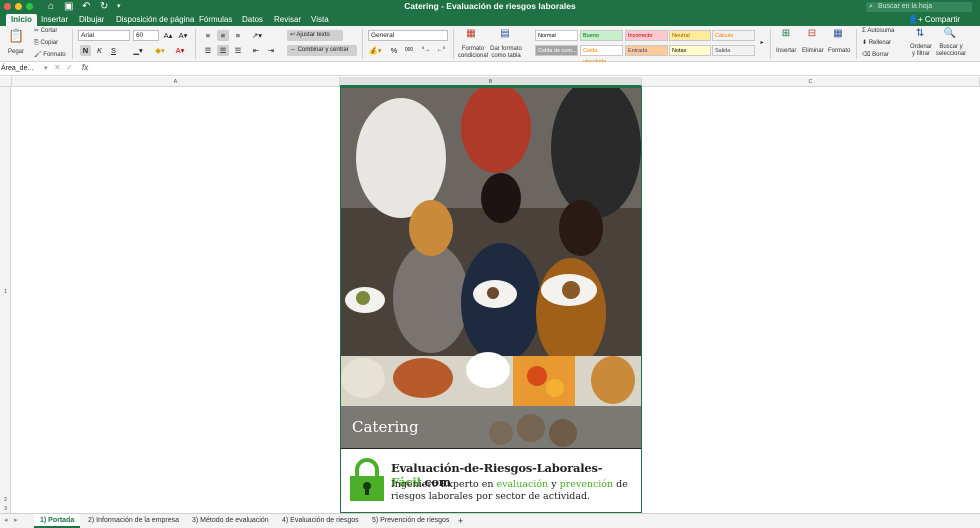 This screenshot has width=980, height=528. Describe the element at coordinates (646, 35) in the screenshot. I see `style-incorrecto: Incorrecto` at that location.